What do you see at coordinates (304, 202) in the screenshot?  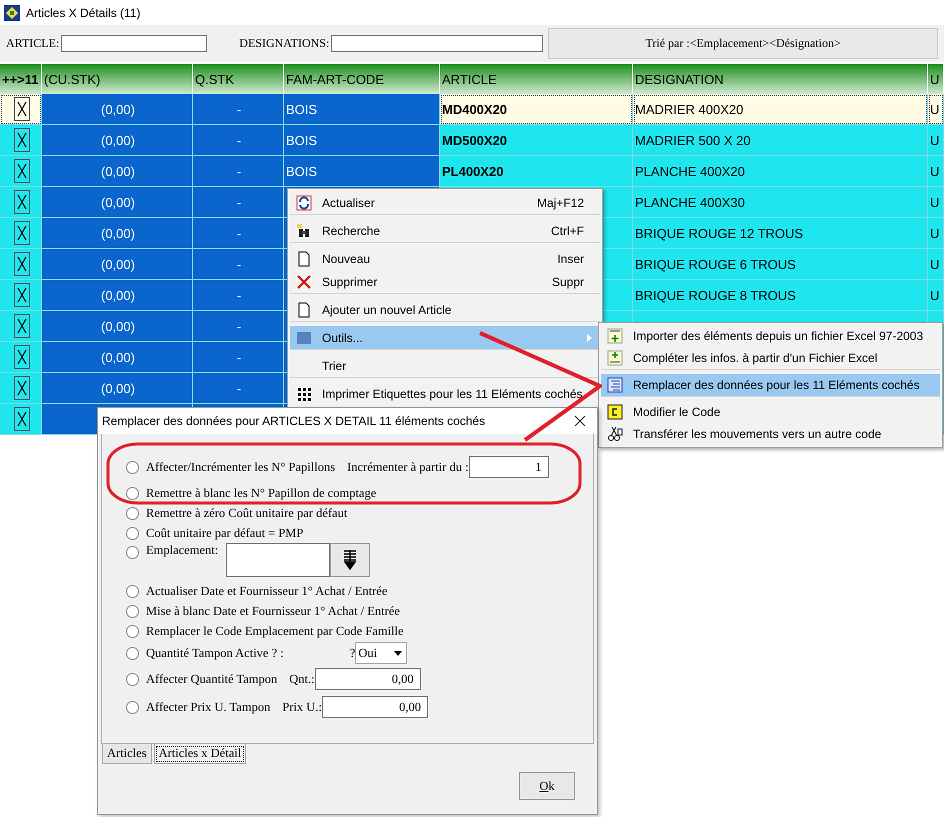 I see `refresh-icon` at bounding box center [304, 202].